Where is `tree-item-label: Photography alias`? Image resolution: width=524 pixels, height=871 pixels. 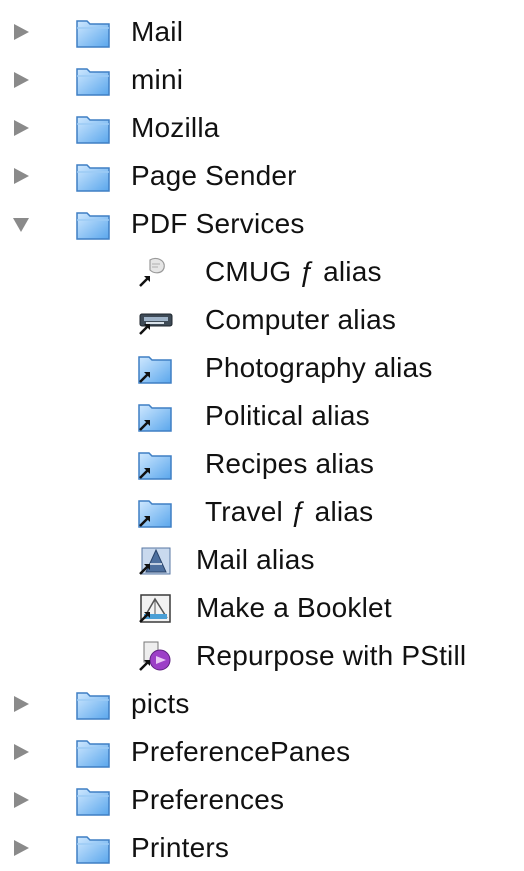 tree-item-label: Photography alias is located at coordinates (319, 367).